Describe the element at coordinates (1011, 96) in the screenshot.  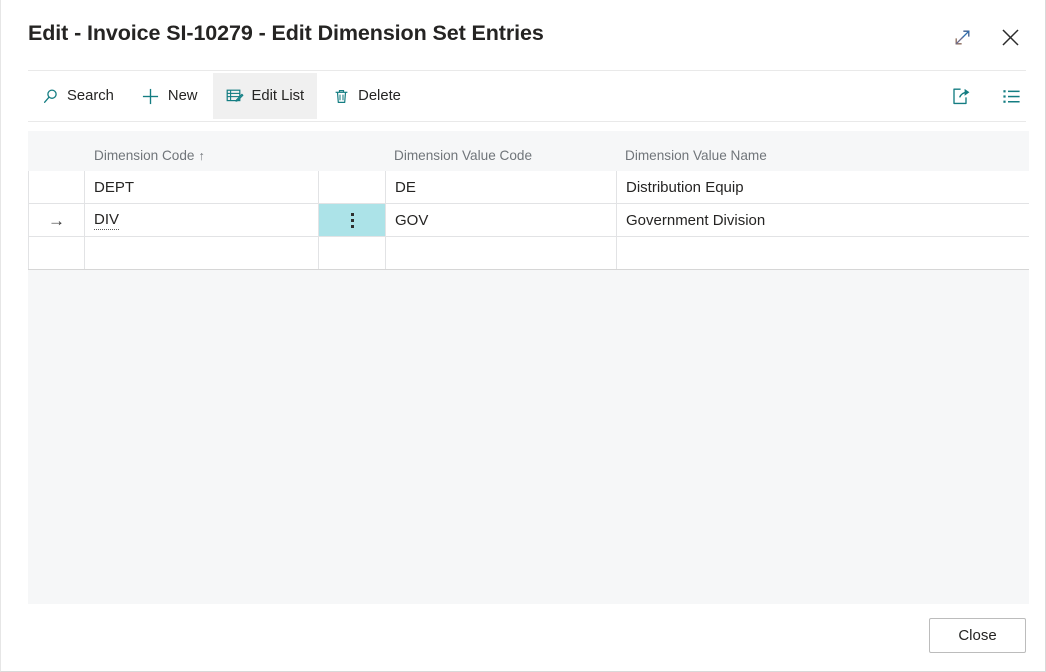
I see `list-view-icon` at that location.